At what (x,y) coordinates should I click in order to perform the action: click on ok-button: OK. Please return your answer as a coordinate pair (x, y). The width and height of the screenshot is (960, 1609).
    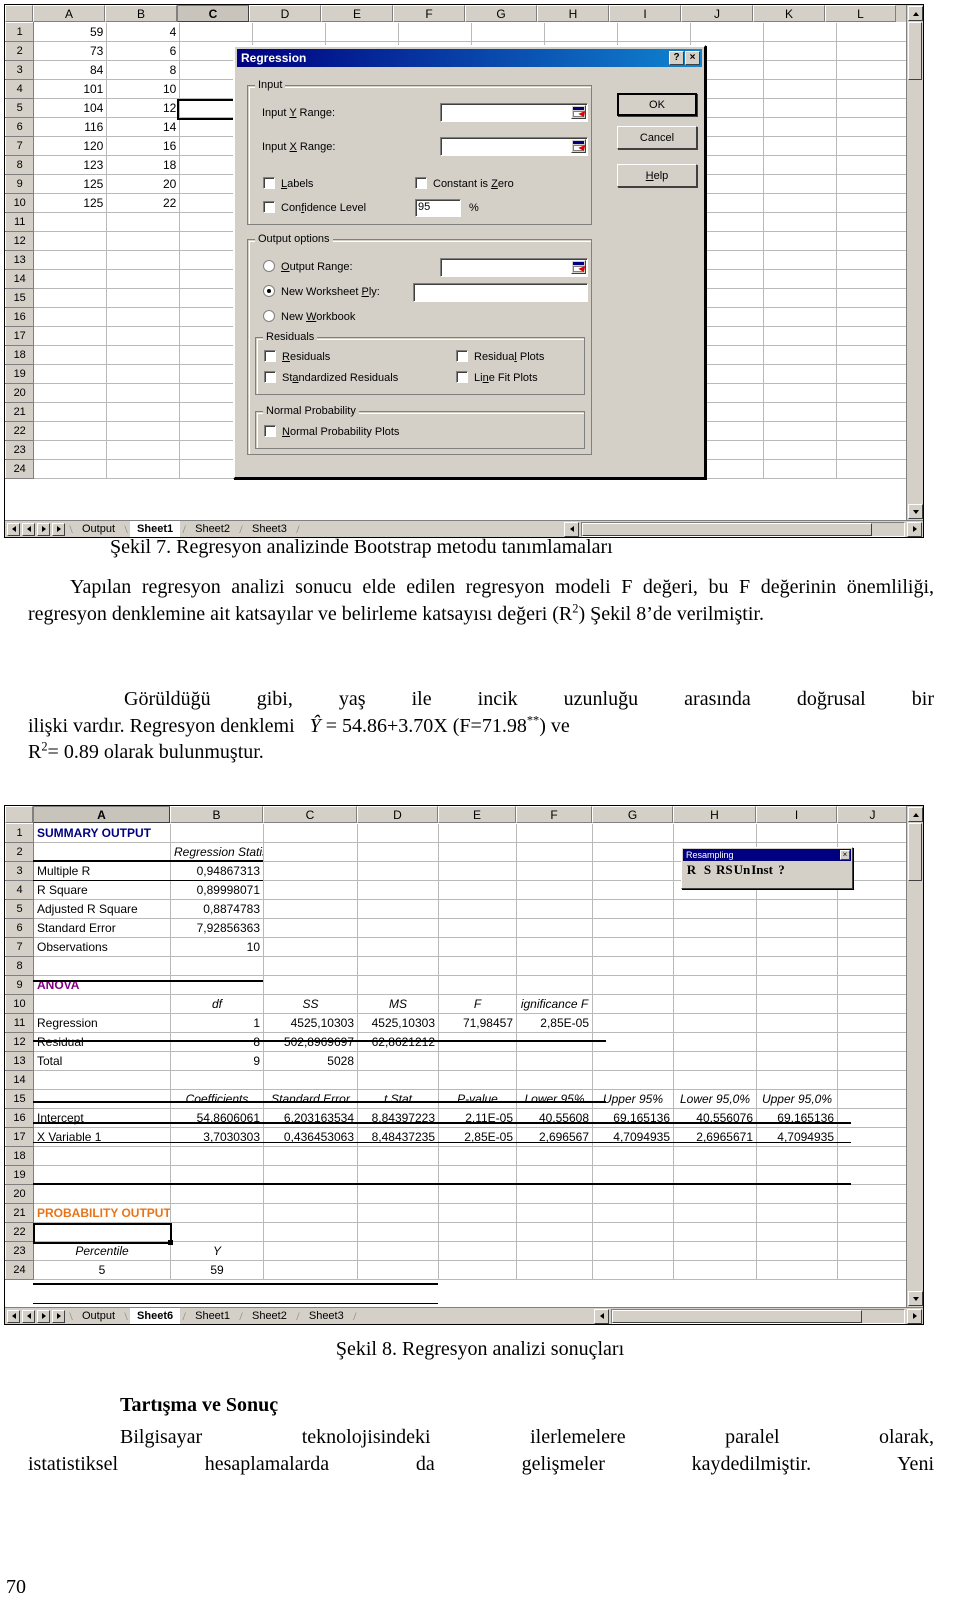
    Looking at the image, I should click on (657, 104).